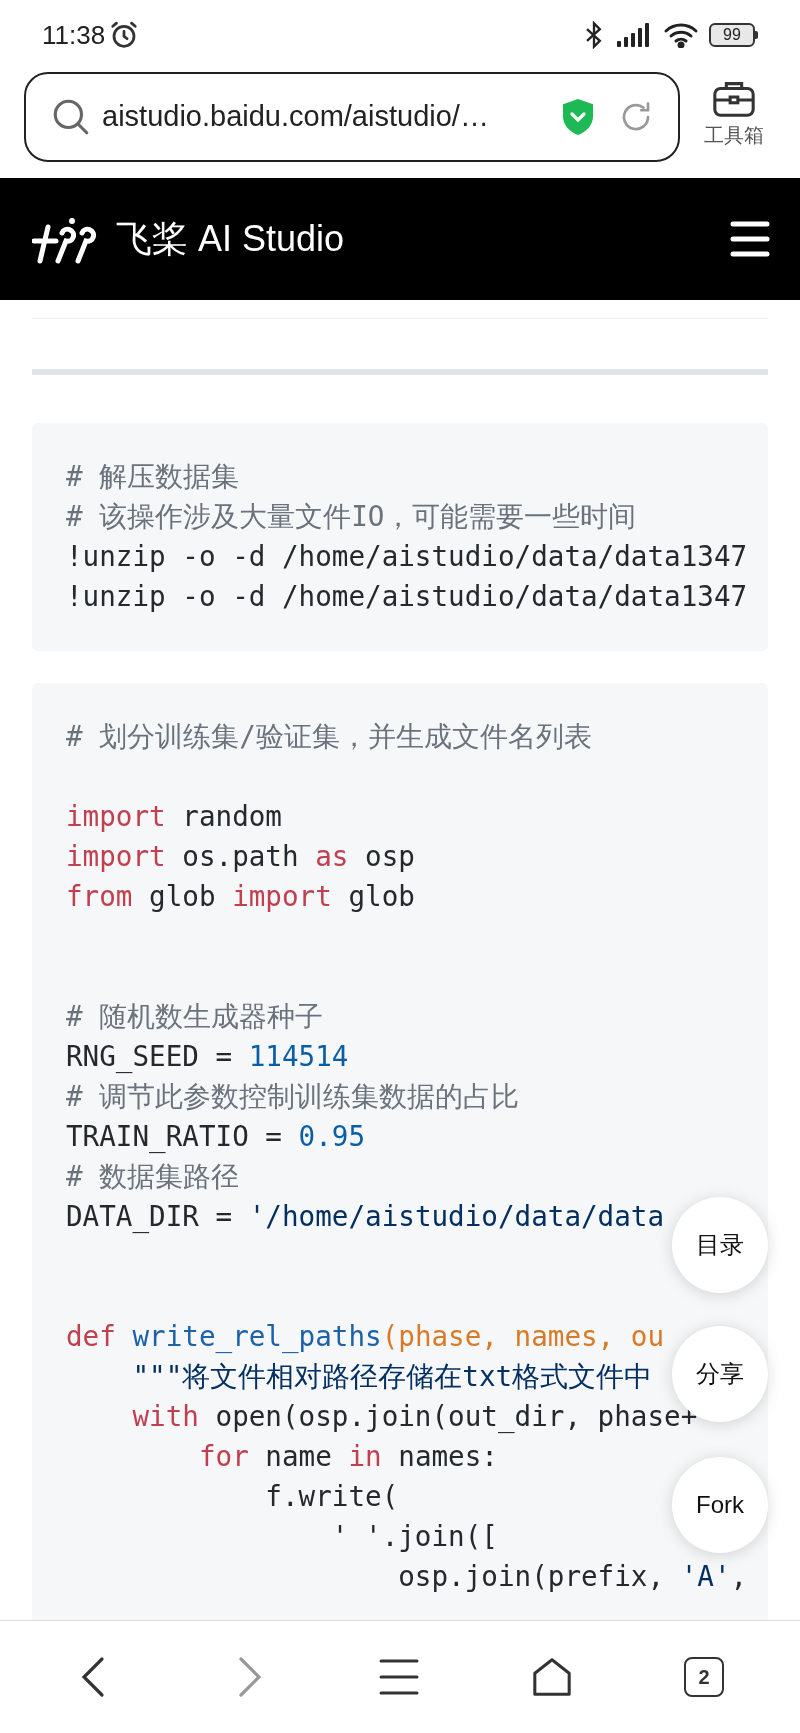 The image size is (800, 1733). I want to click on clock-time: 11:38, so click(74, 35).